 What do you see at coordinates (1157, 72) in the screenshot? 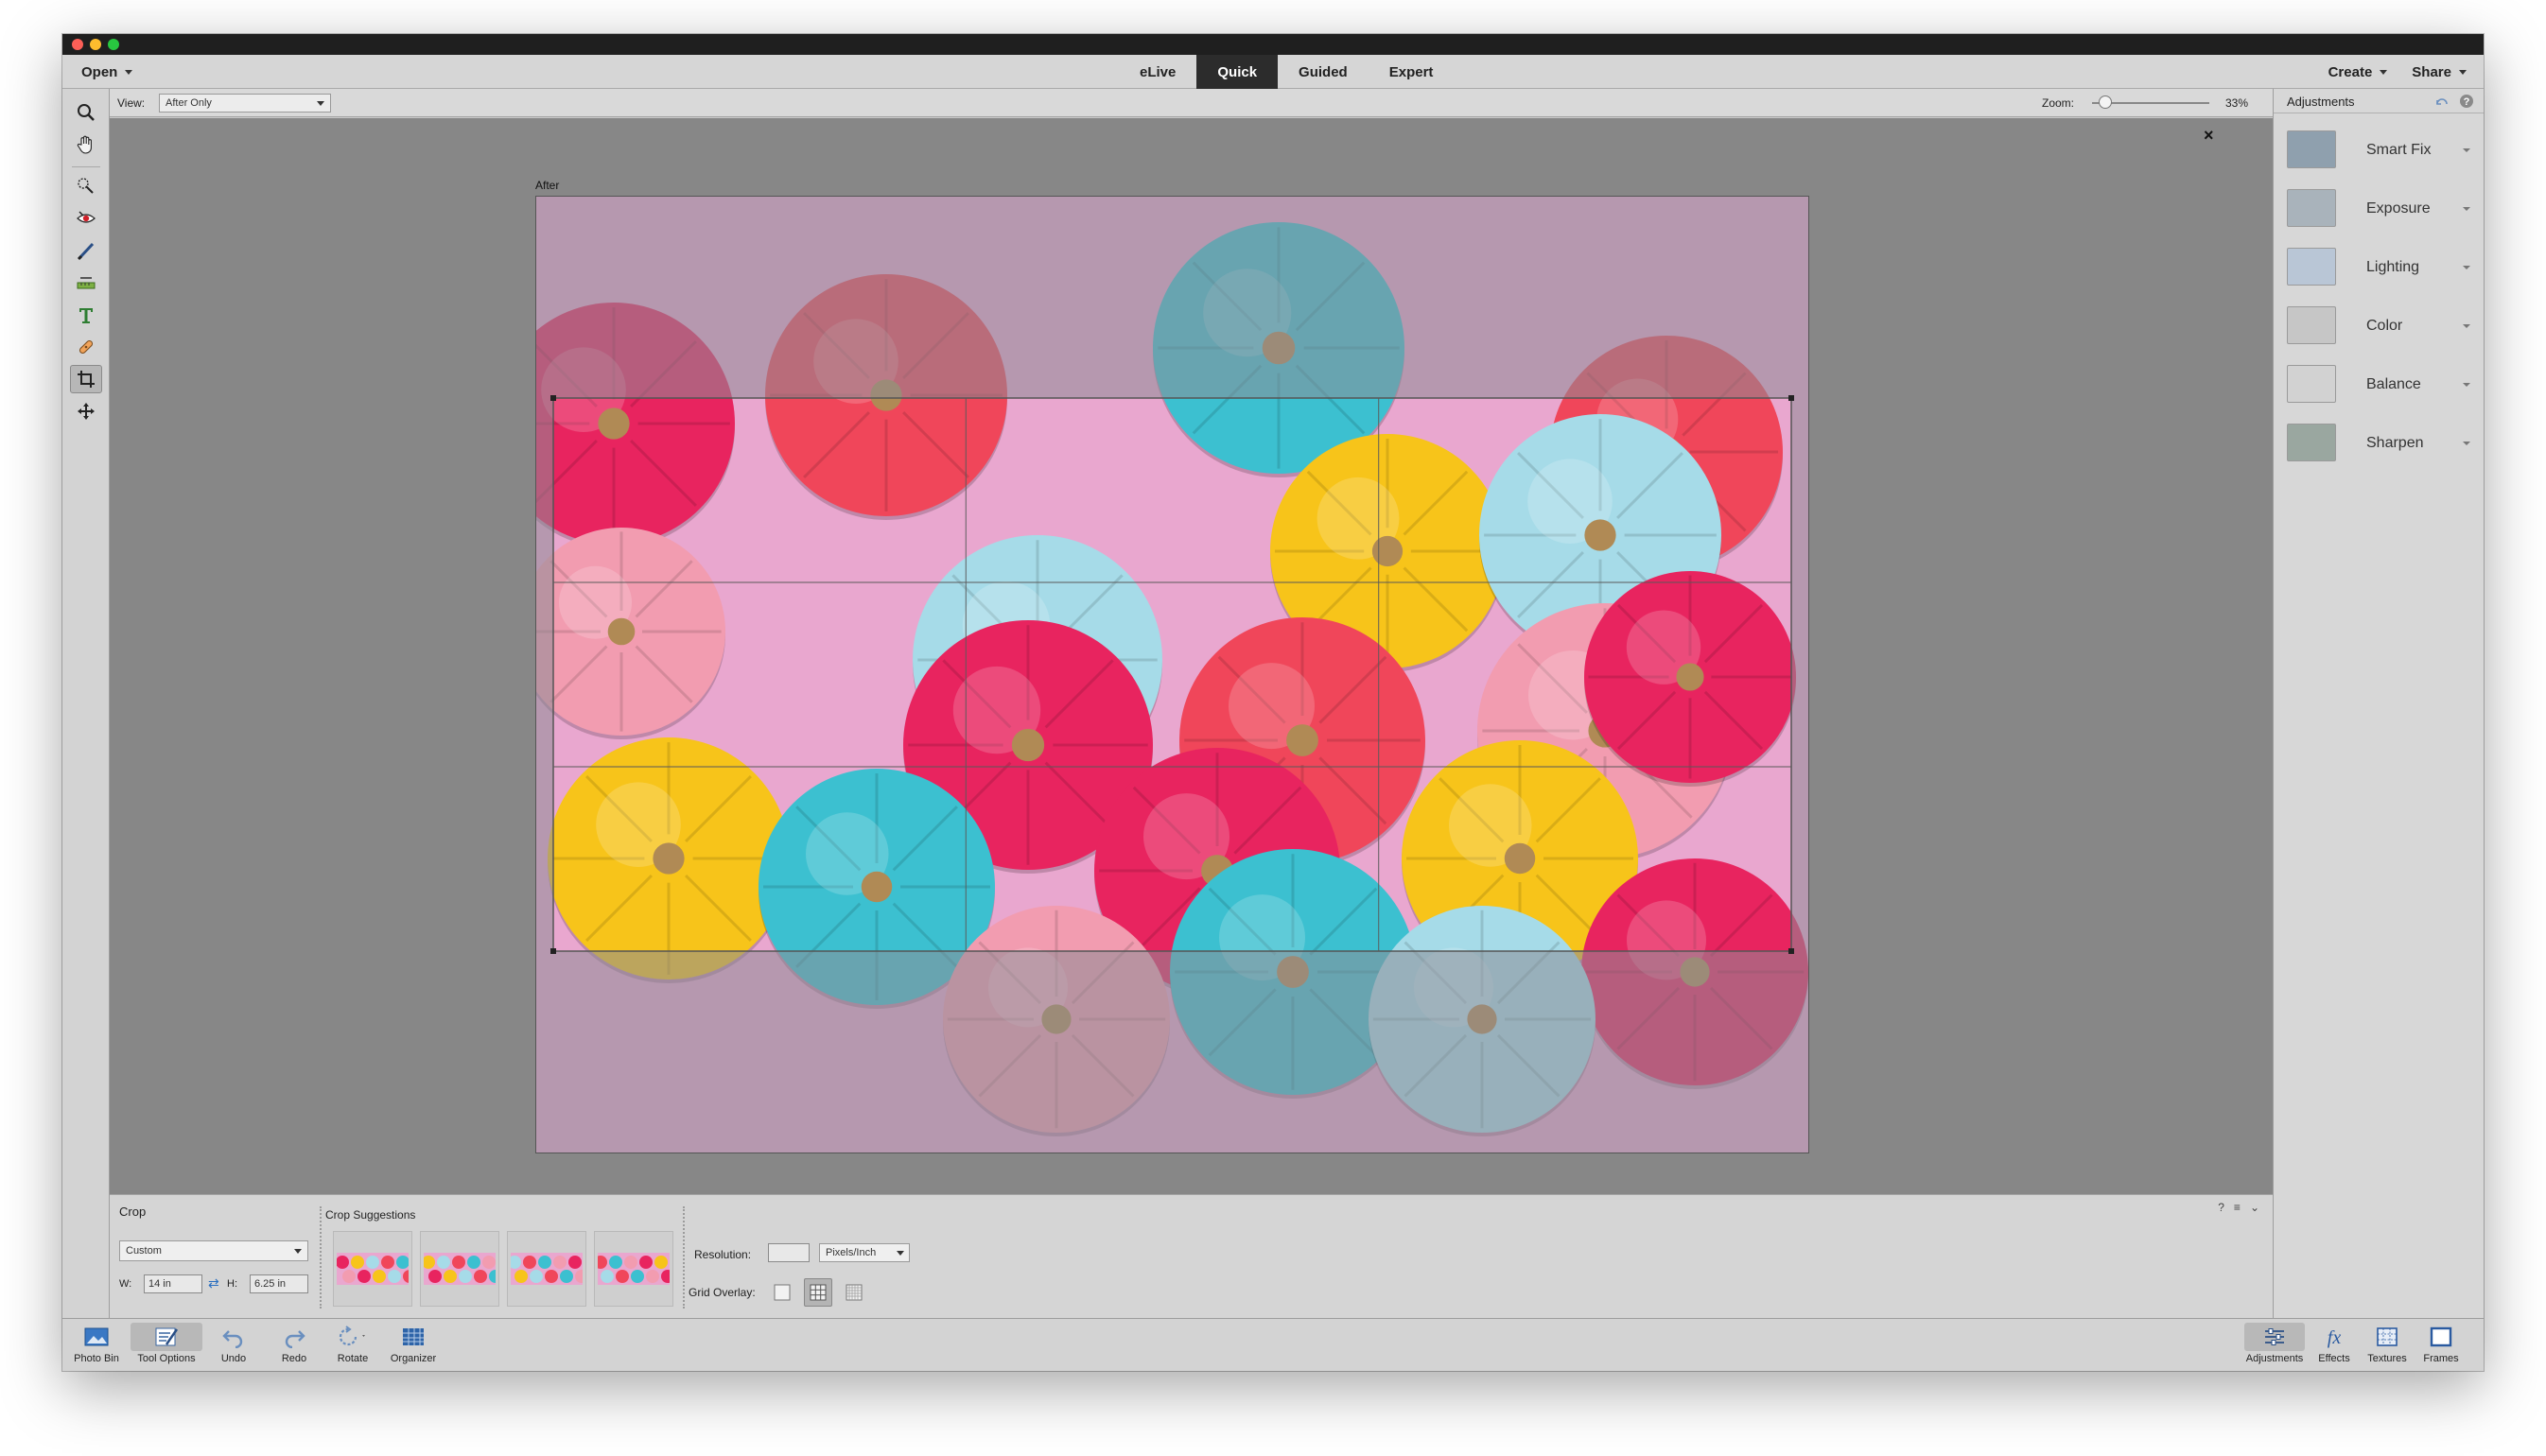
I see `tab-elive: eLive` at bounding box center [1157, 72].